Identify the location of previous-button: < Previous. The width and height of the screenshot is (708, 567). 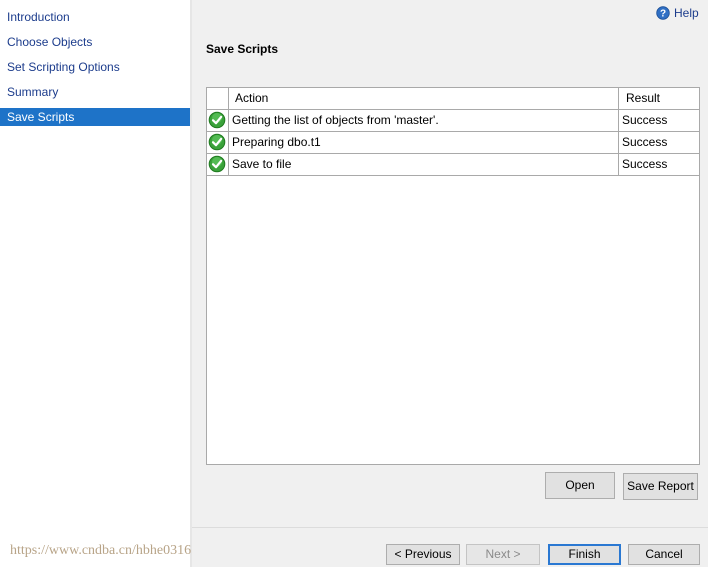
(423, 554).